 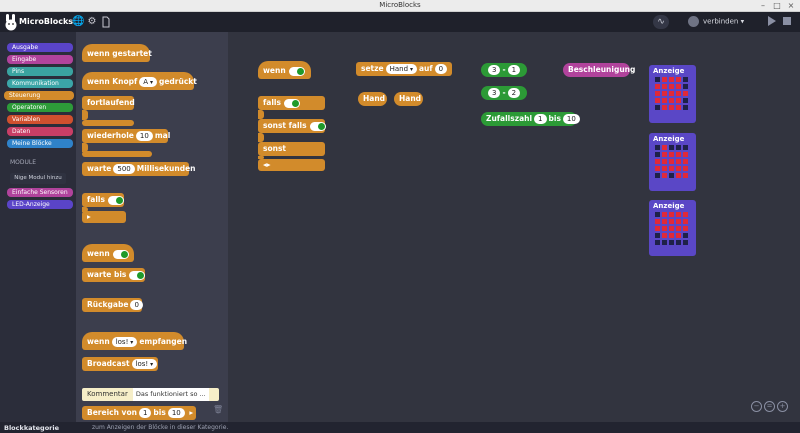 I want to click on operand-input: 2, so click(x=514, y=93).